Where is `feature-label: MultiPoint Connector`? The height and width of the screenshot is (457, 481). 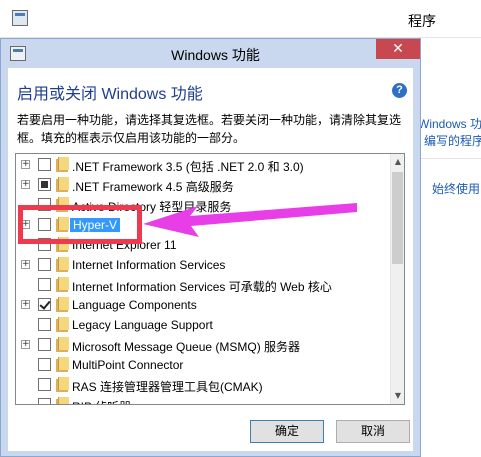 feature-label: MultiPoint Connector is located at coordinates (127, 365).